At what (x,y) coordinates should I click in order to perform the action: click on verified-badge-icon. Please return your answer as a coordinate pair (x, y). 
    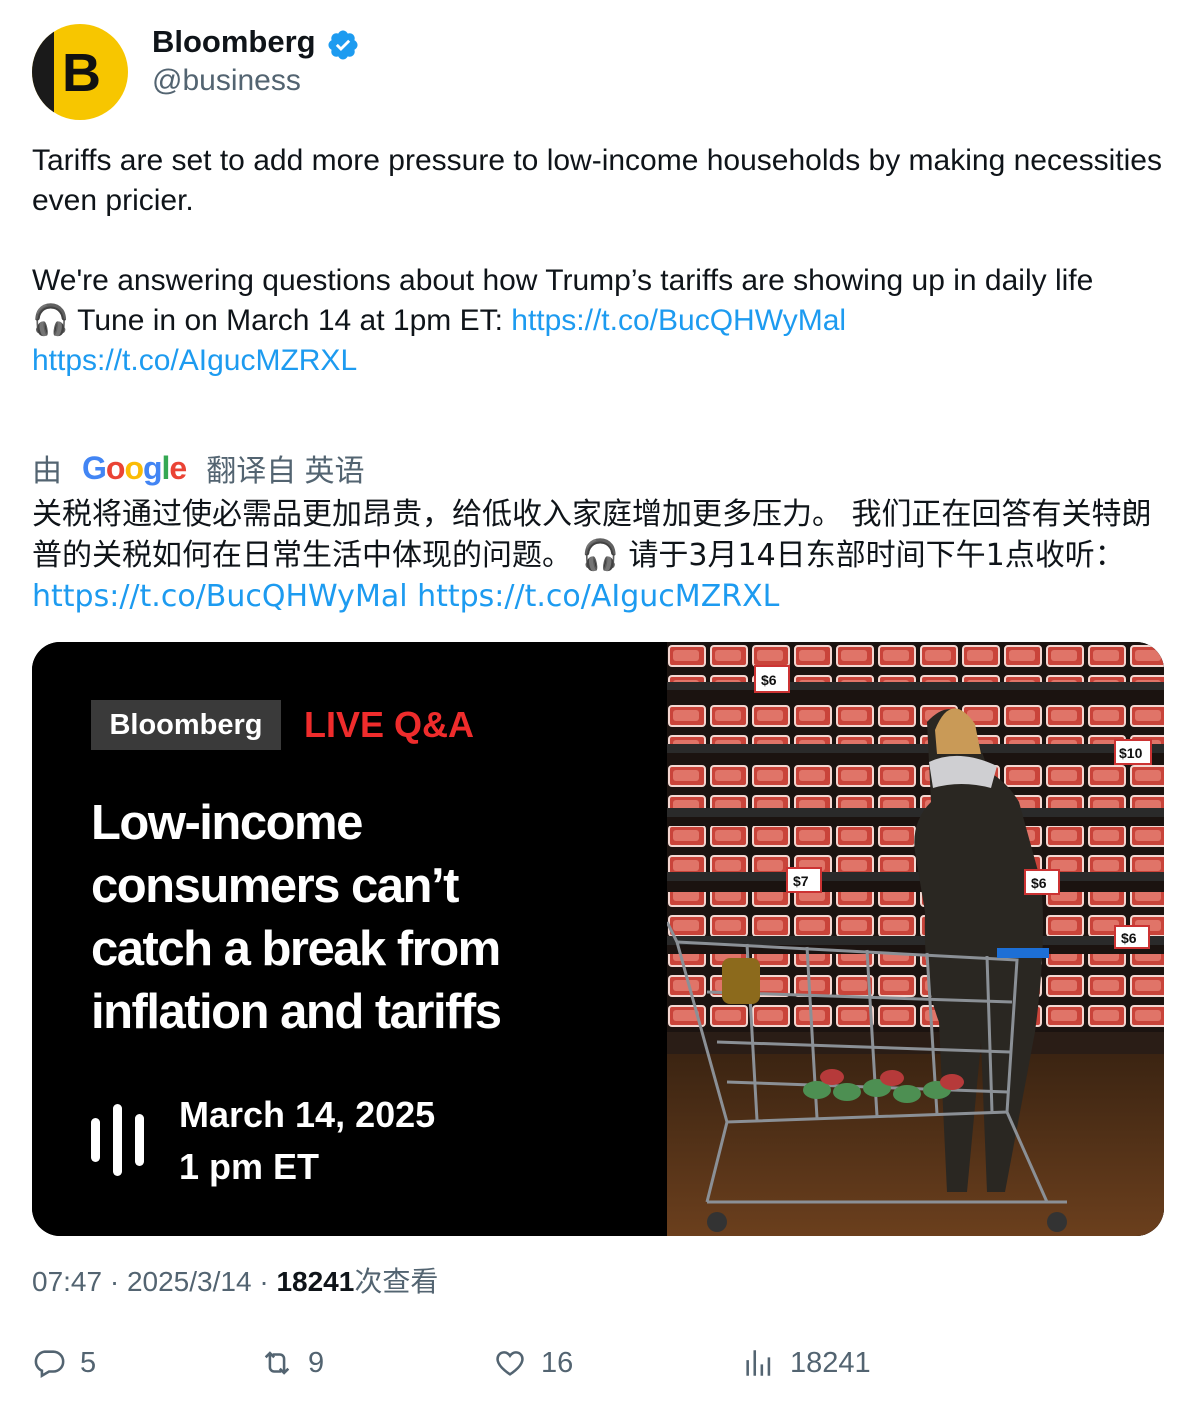
    Looking at the image, I should click on (343, 45).